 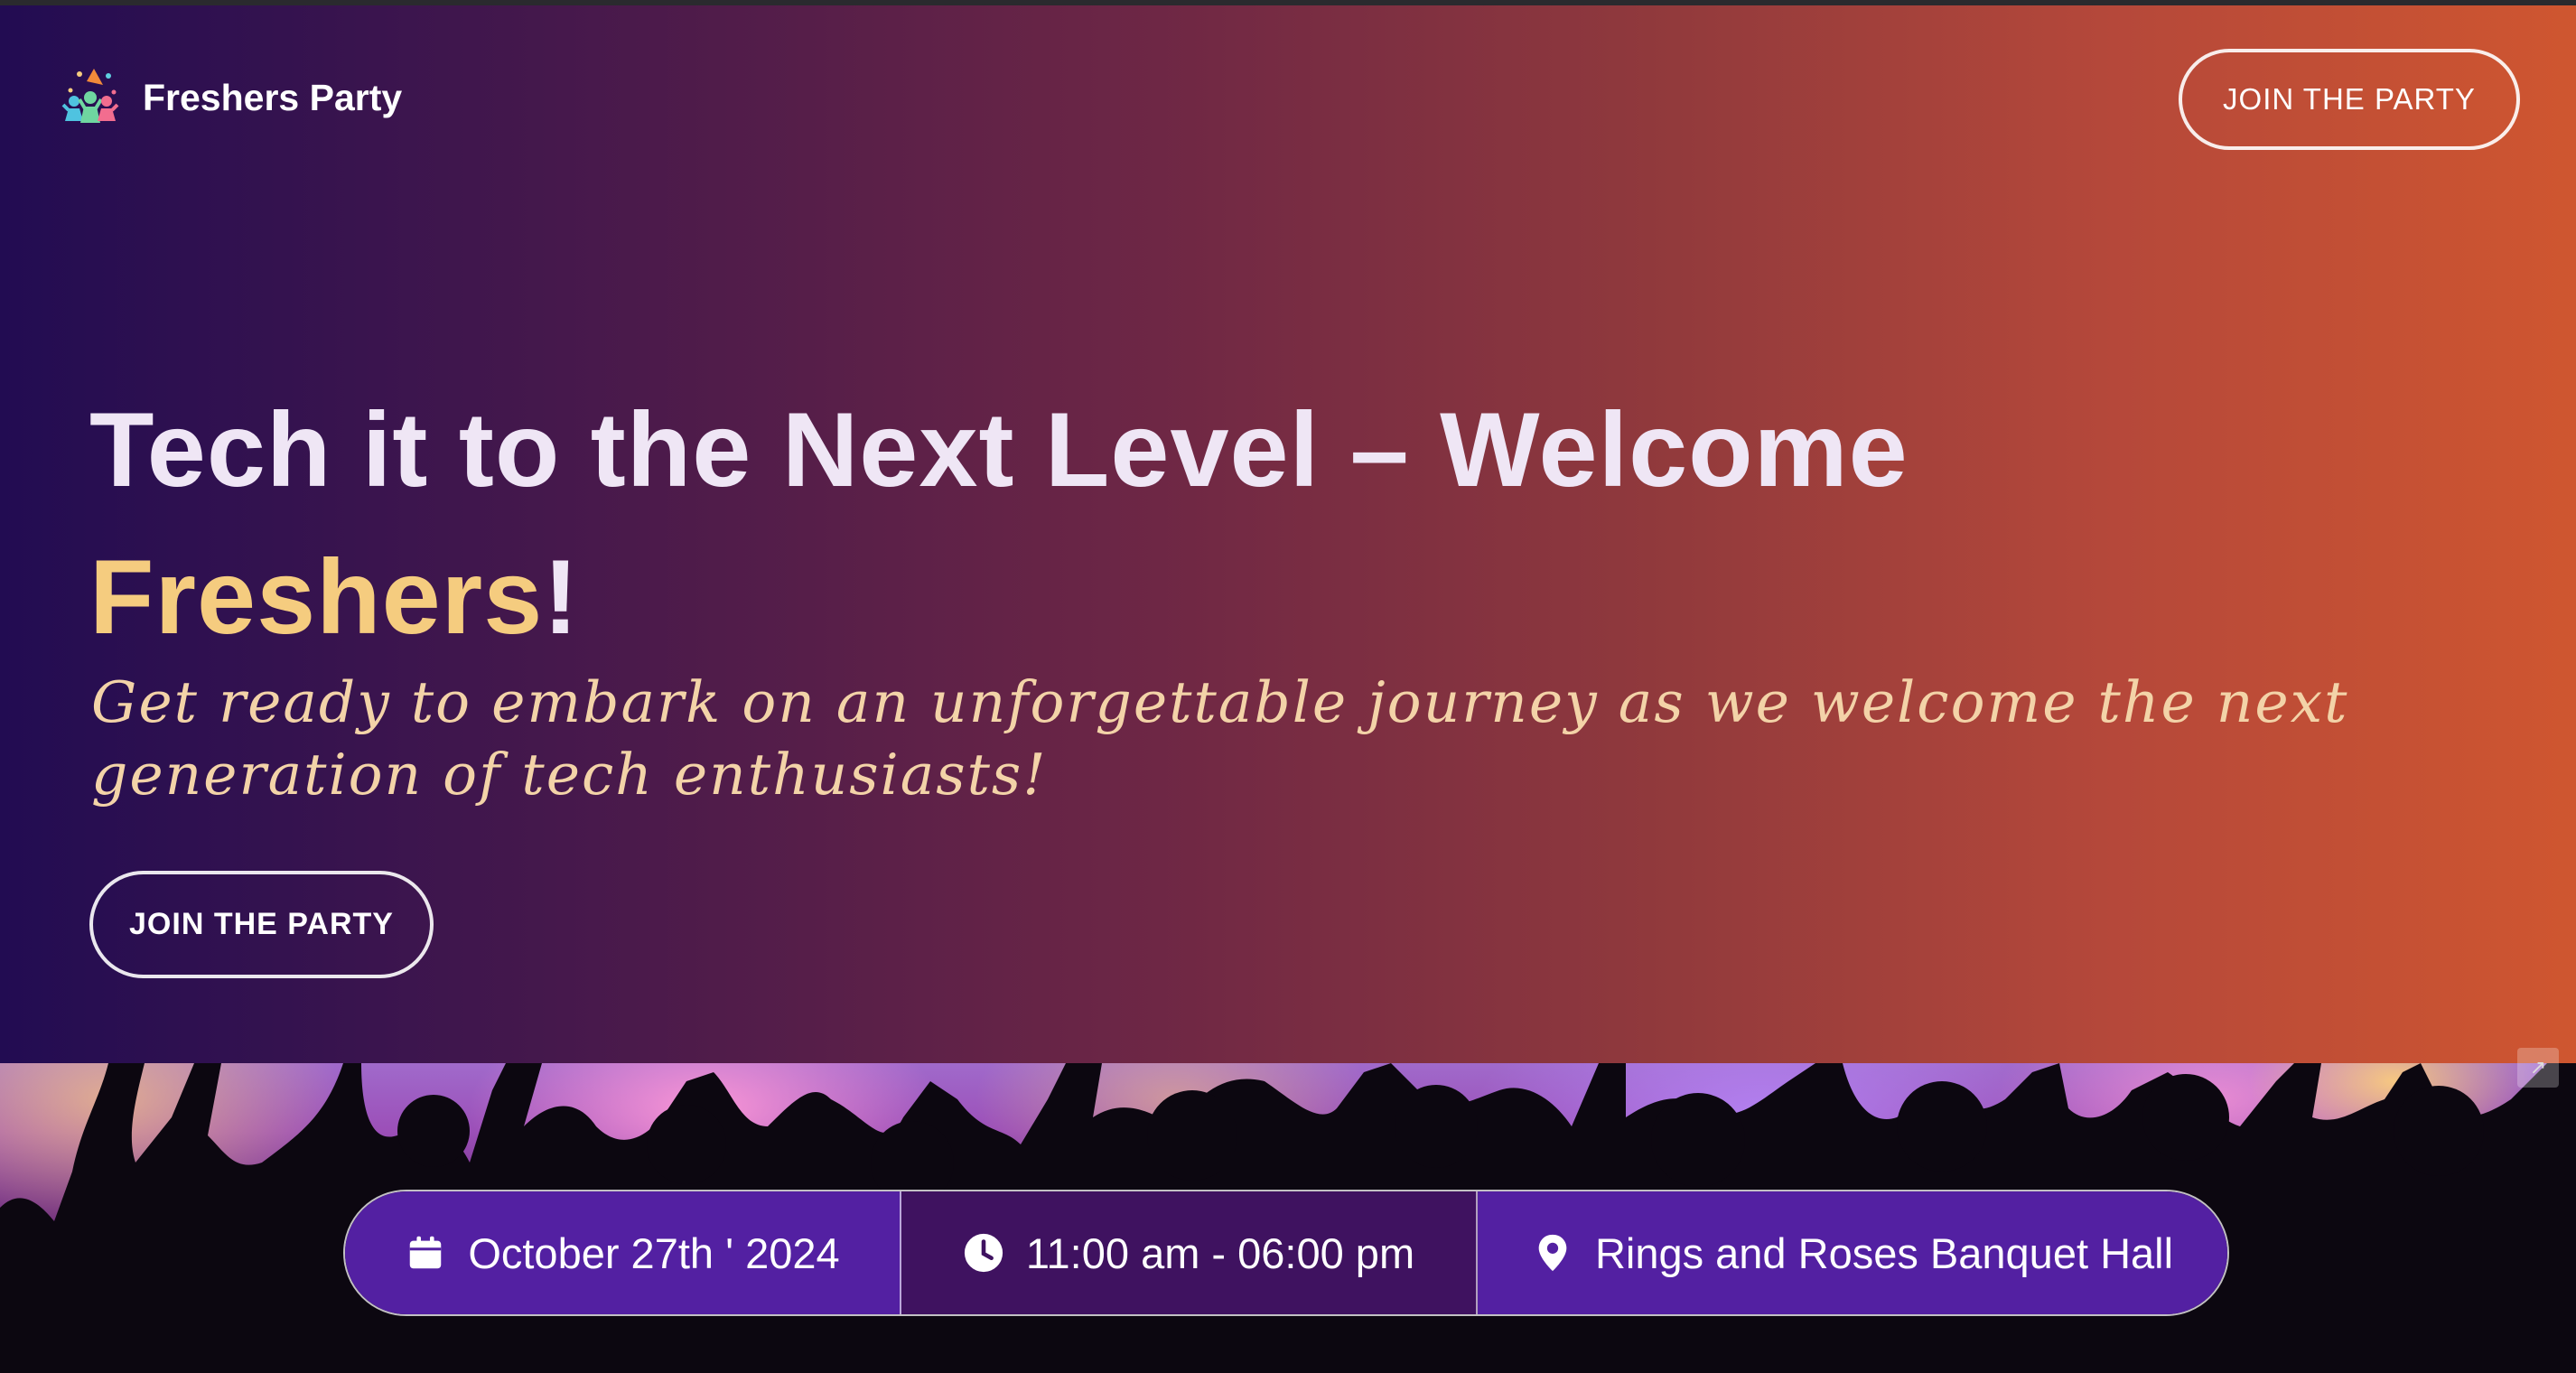 What do you see at coordinates (1220, 1252) in the screenshot?
I see `event-time-text: 11:00 am - 06:00 pm` at bounding box center [1220, 1252].